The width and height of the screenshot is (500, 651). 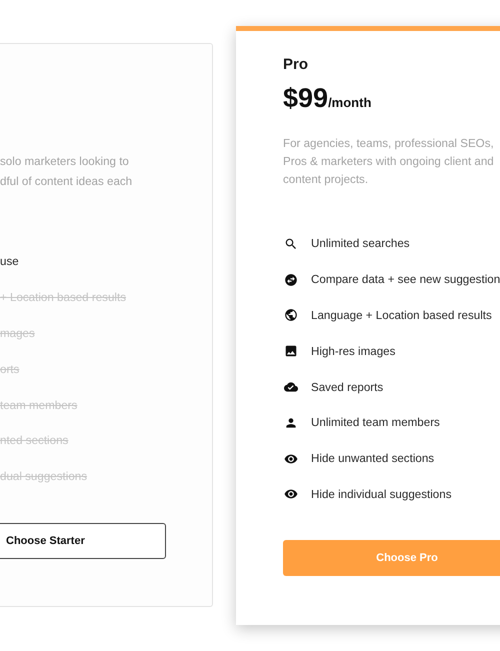 I want to click on feature-text: Language + Location based results, so click(x=401, y=315).